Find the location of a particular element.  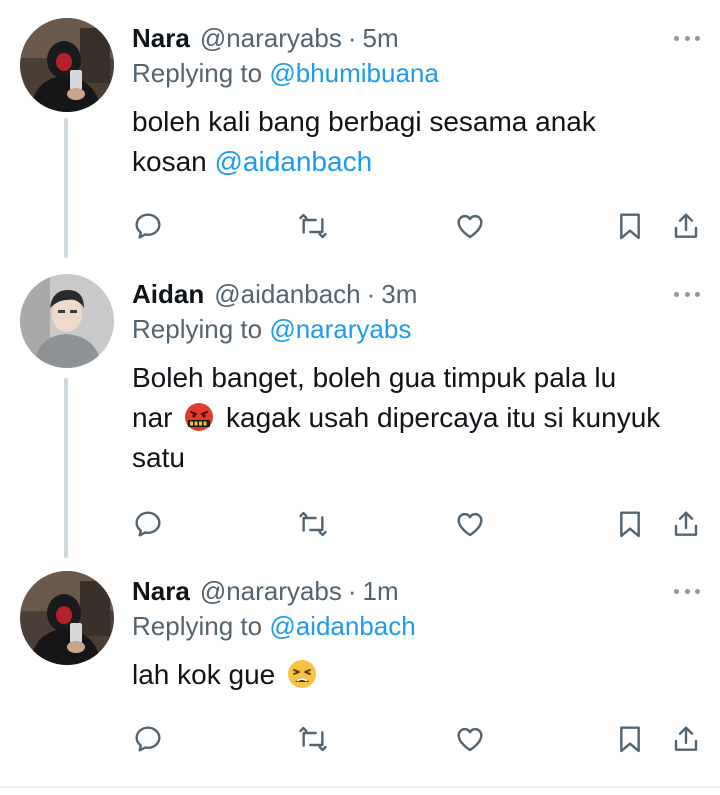

timestamp: 5m is located at coordinates (381, 38).